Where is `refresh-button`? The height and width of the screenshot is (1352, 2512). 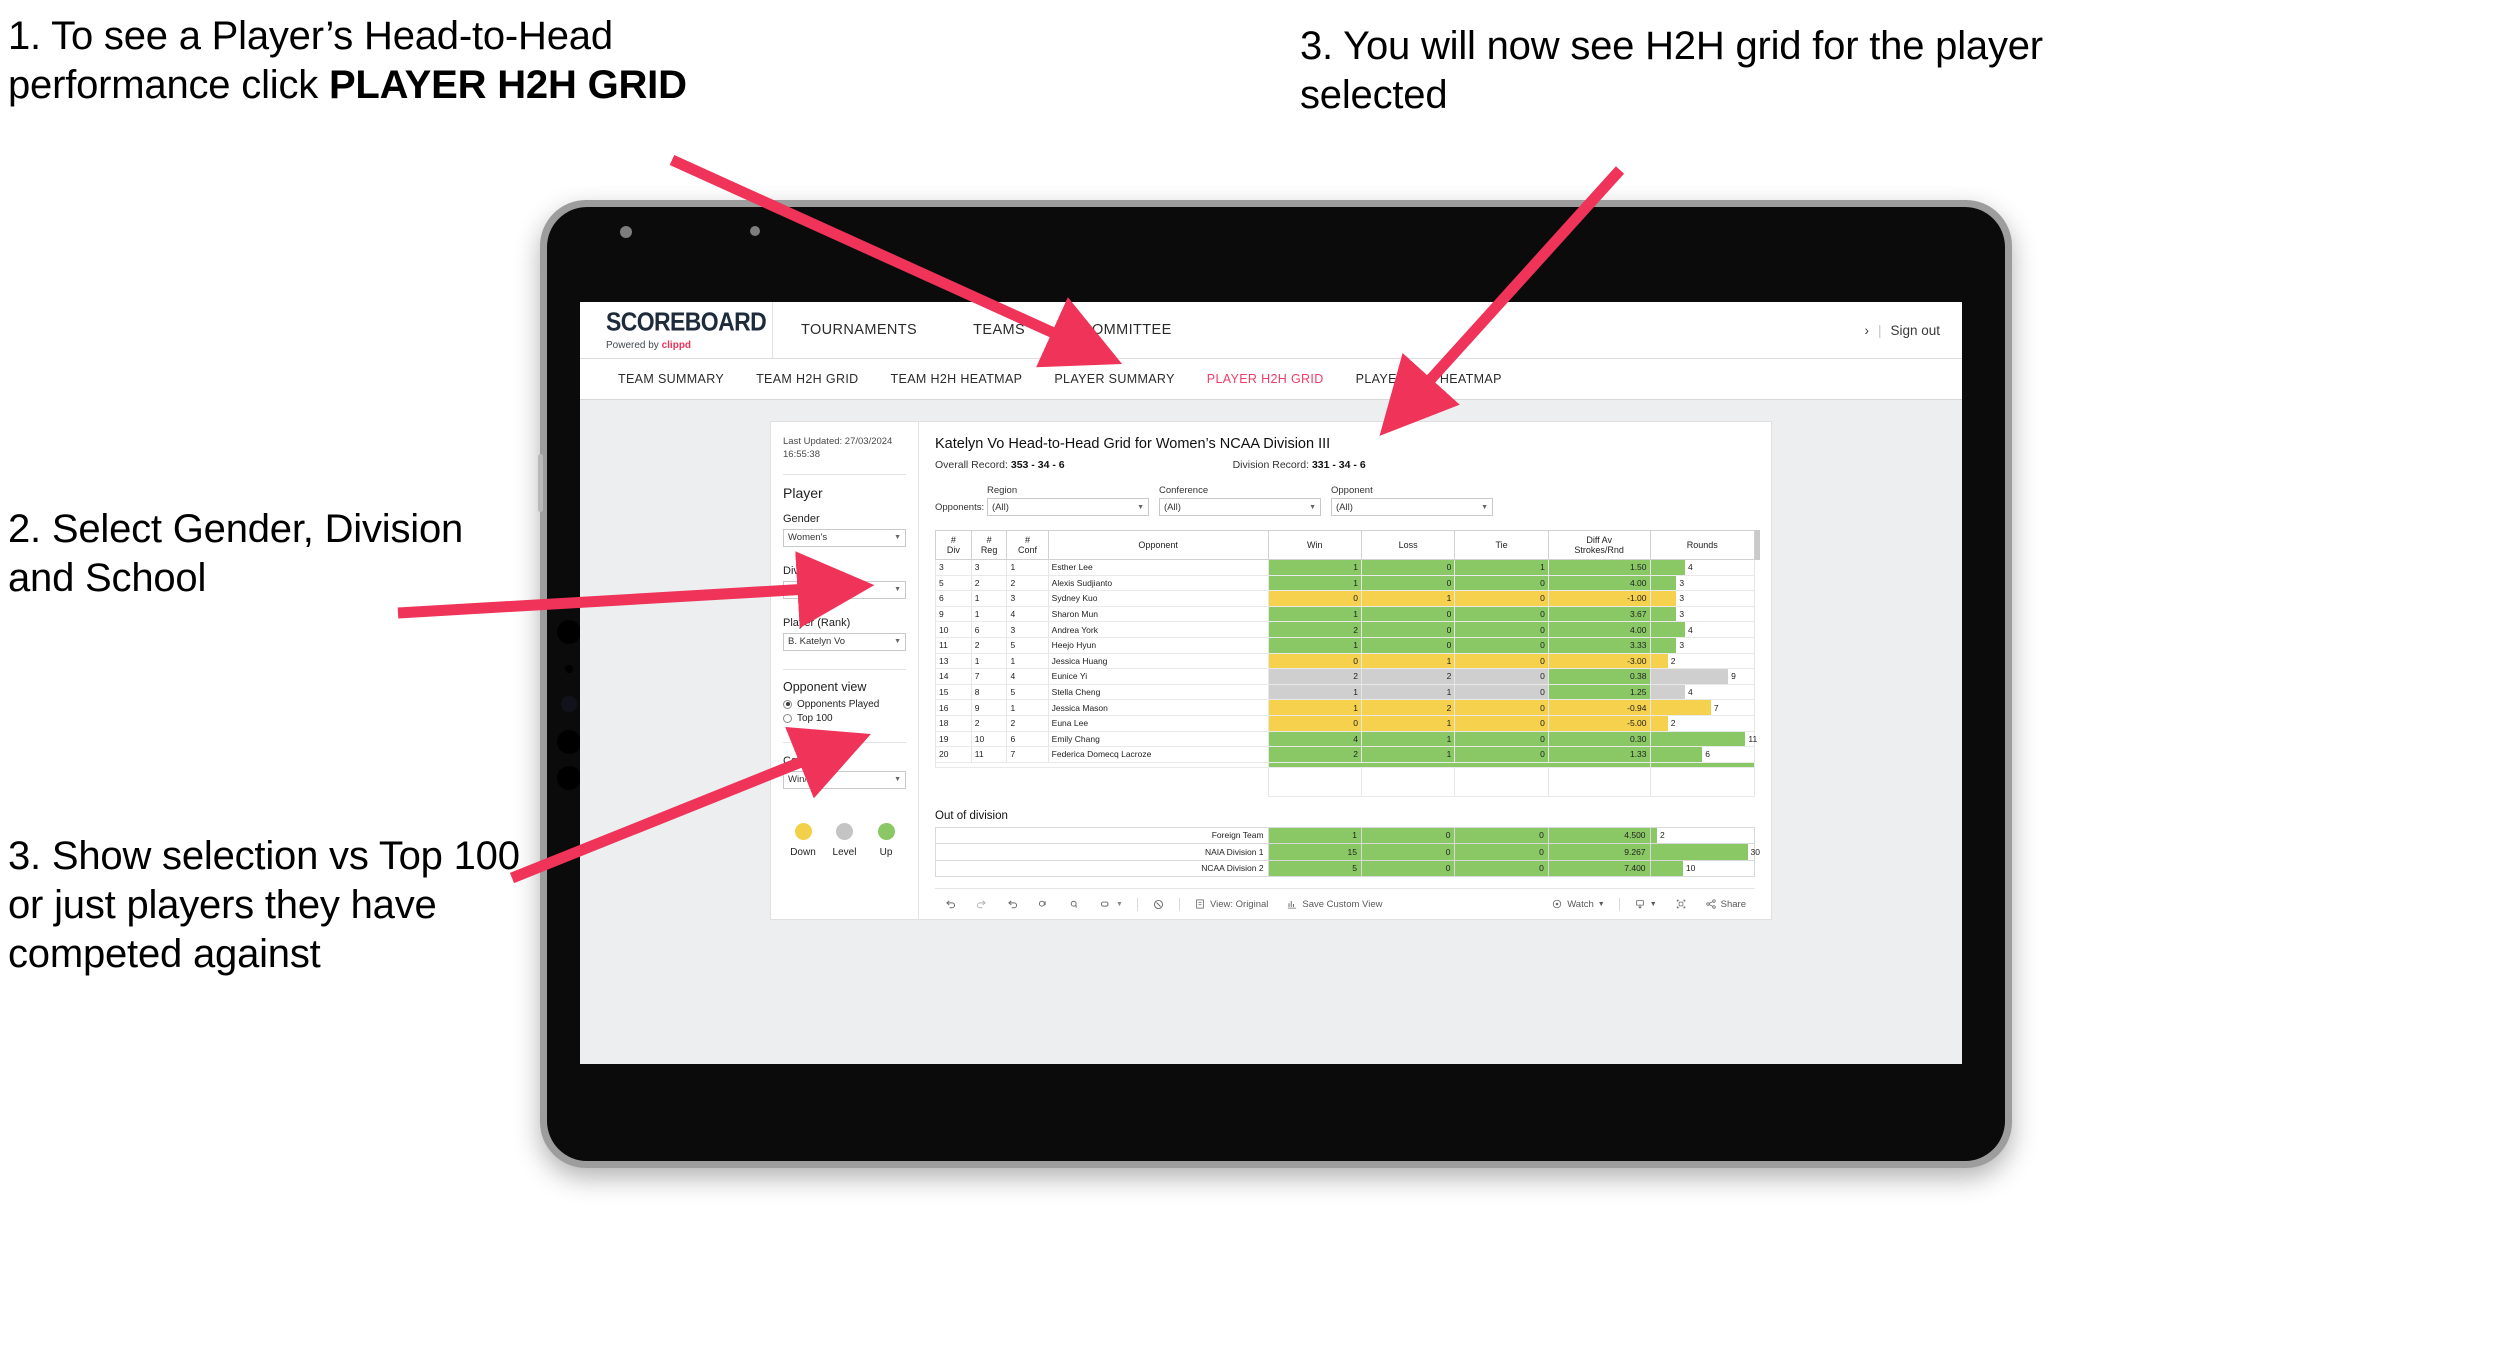 refresh-button is located at coordinates (1043, 904).